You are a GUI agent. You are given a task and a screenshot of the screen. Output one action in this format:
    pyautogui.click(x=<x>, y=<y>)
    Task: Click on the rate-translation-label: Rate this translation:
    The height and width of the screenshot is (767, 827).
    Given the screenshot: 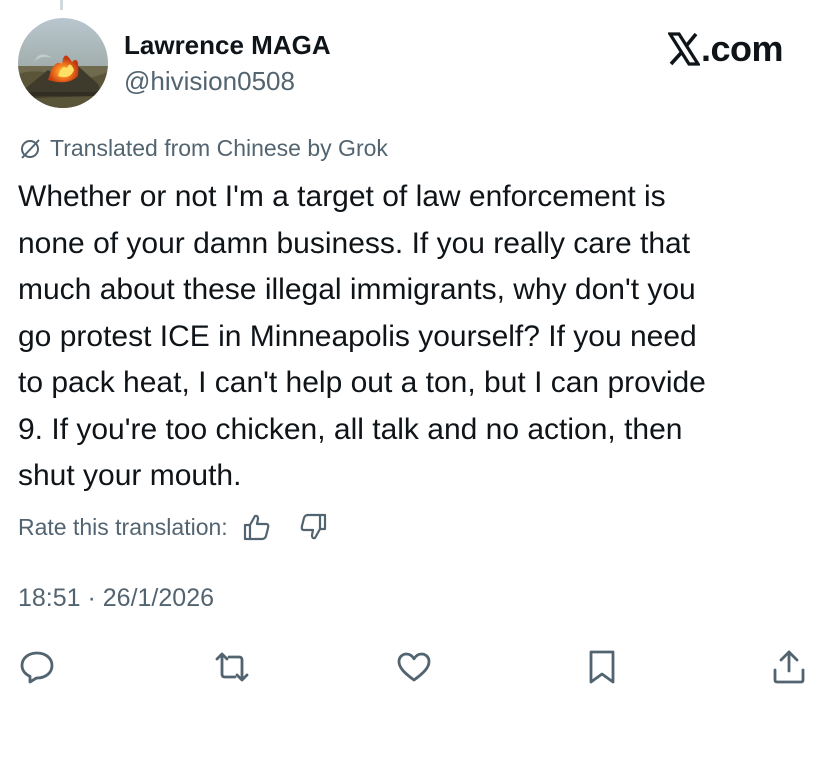 What is the action you would take?
    pyautogui.click(x=123, y=526)
    